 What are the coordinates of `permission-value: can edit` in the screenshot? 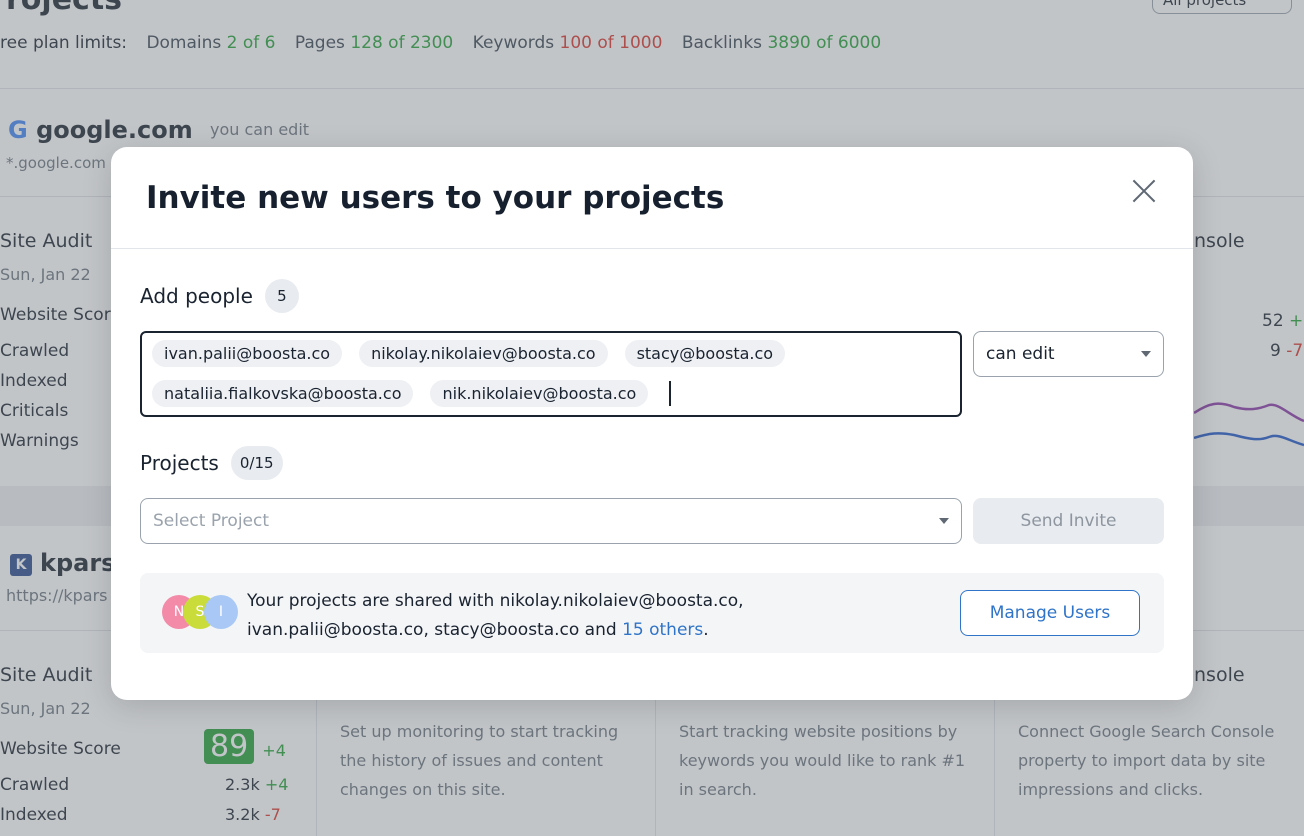 It's located at (1020, 354).